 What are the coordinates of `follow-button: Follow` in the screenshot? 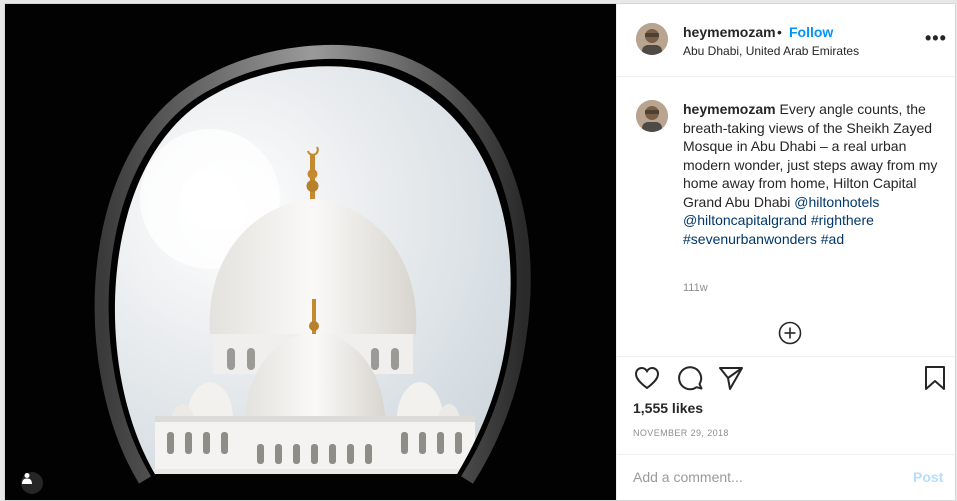 It's located at (811, 32).